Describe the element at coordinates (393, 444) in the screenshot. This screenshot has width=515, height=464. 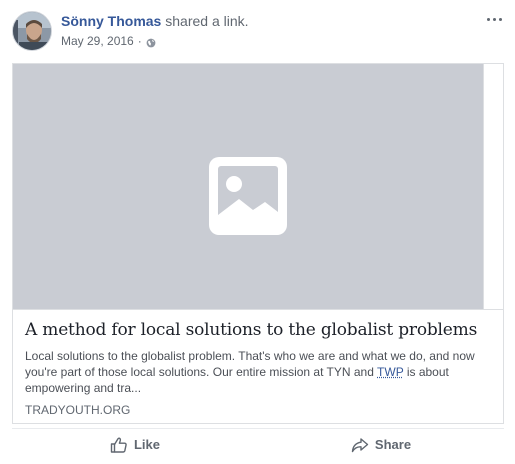
I see `share-label: Share` at that location.